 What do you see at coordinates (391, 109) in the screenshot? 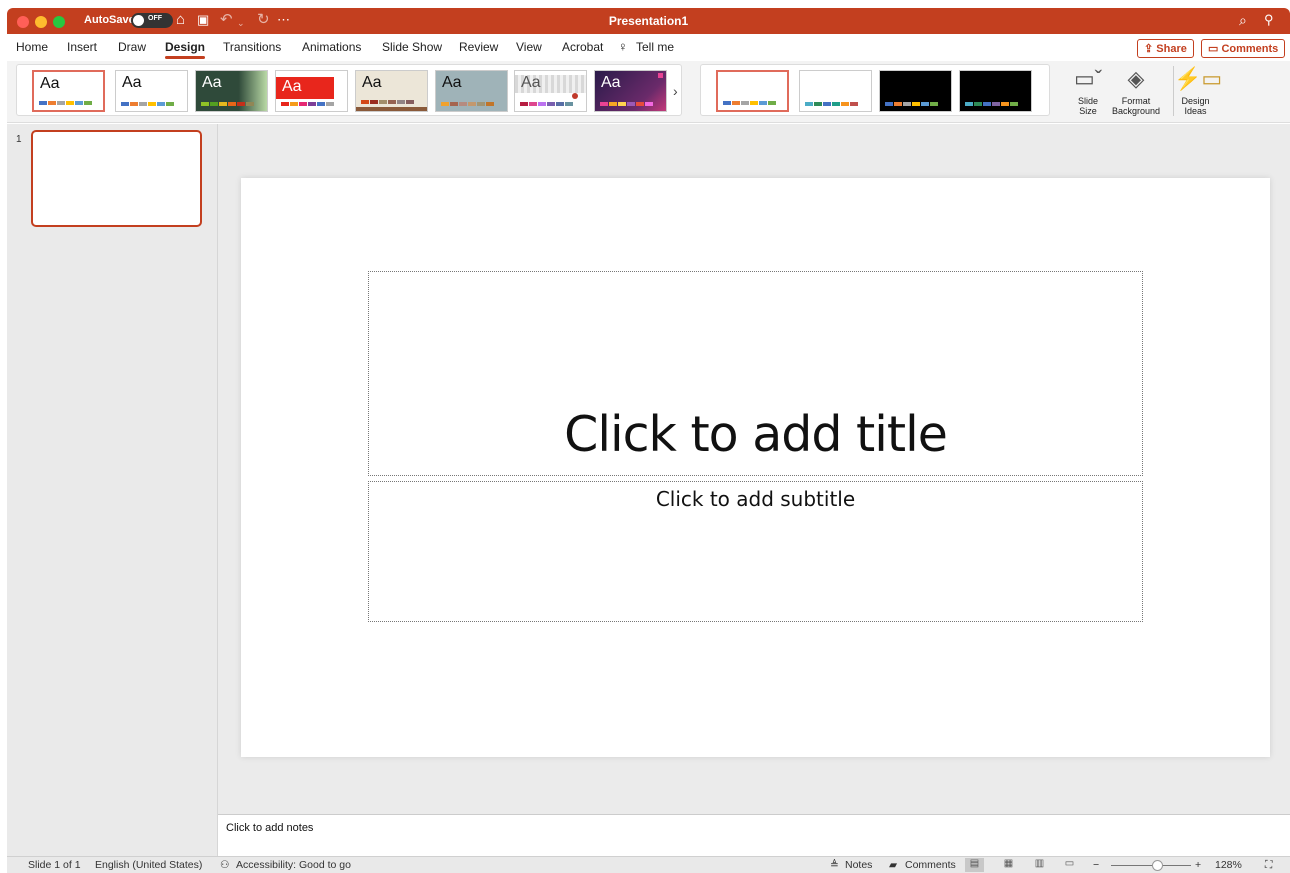
I see `theme-wood-strip` at bounding box center [391, 109].